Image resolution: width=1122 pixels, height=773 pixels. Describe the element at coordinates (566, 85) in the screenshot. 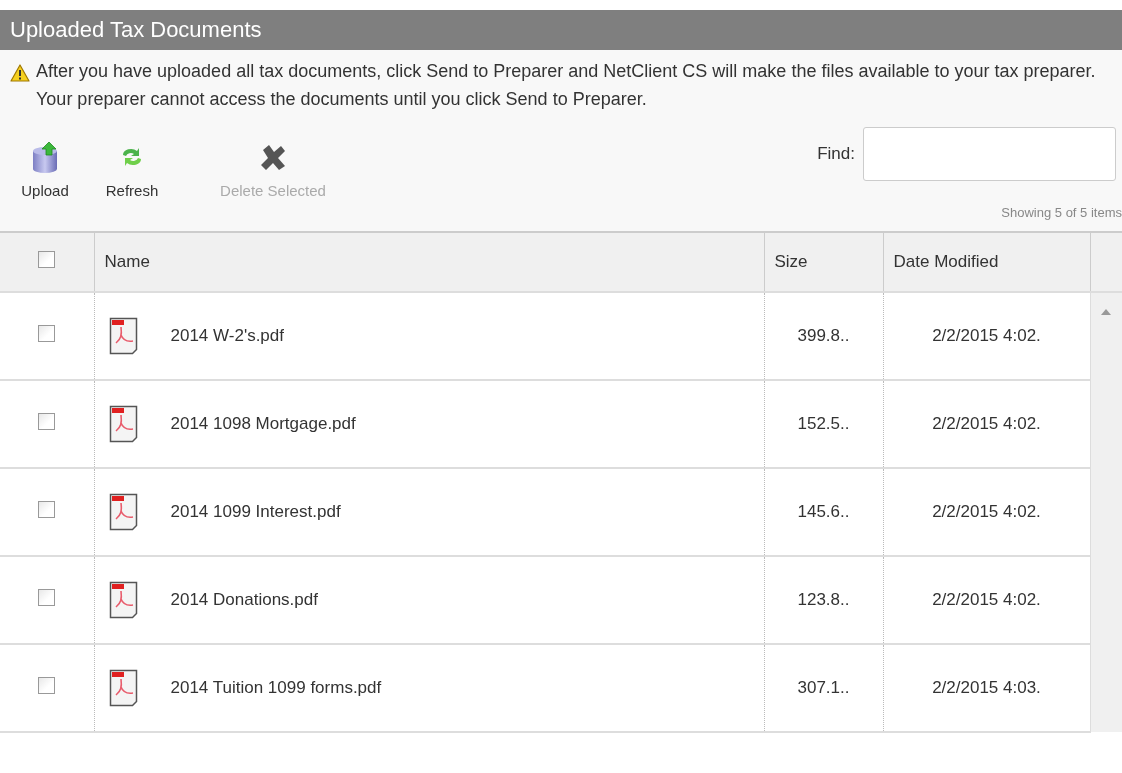

I see `notice-text: After you have uploaded all tax documents, click Send to Preparer and NetClient CS will make the files available to your tax preparer. Your preparer cannot access the documents until you click Send to Preparer.` at that location.